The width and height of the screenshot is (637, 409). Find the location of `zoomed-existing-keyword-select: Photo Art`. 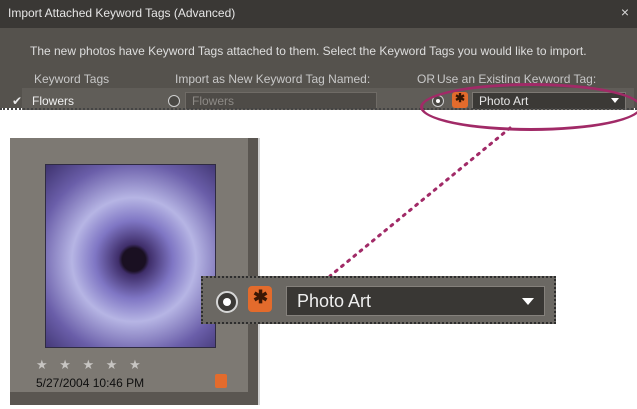

zoomed-existing-keyword-select: Photo Art is located at coordinates (415, 301).